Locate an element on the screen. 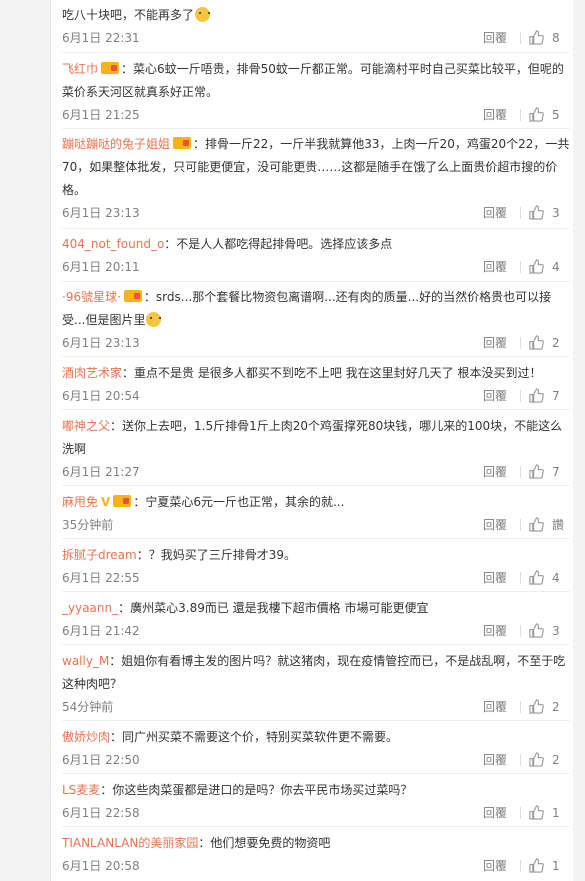 The height and width of the screenshot is (881, 585). comment-meta: 6月1日 22:55 回覆 4 is located at coordinates (316, 578).